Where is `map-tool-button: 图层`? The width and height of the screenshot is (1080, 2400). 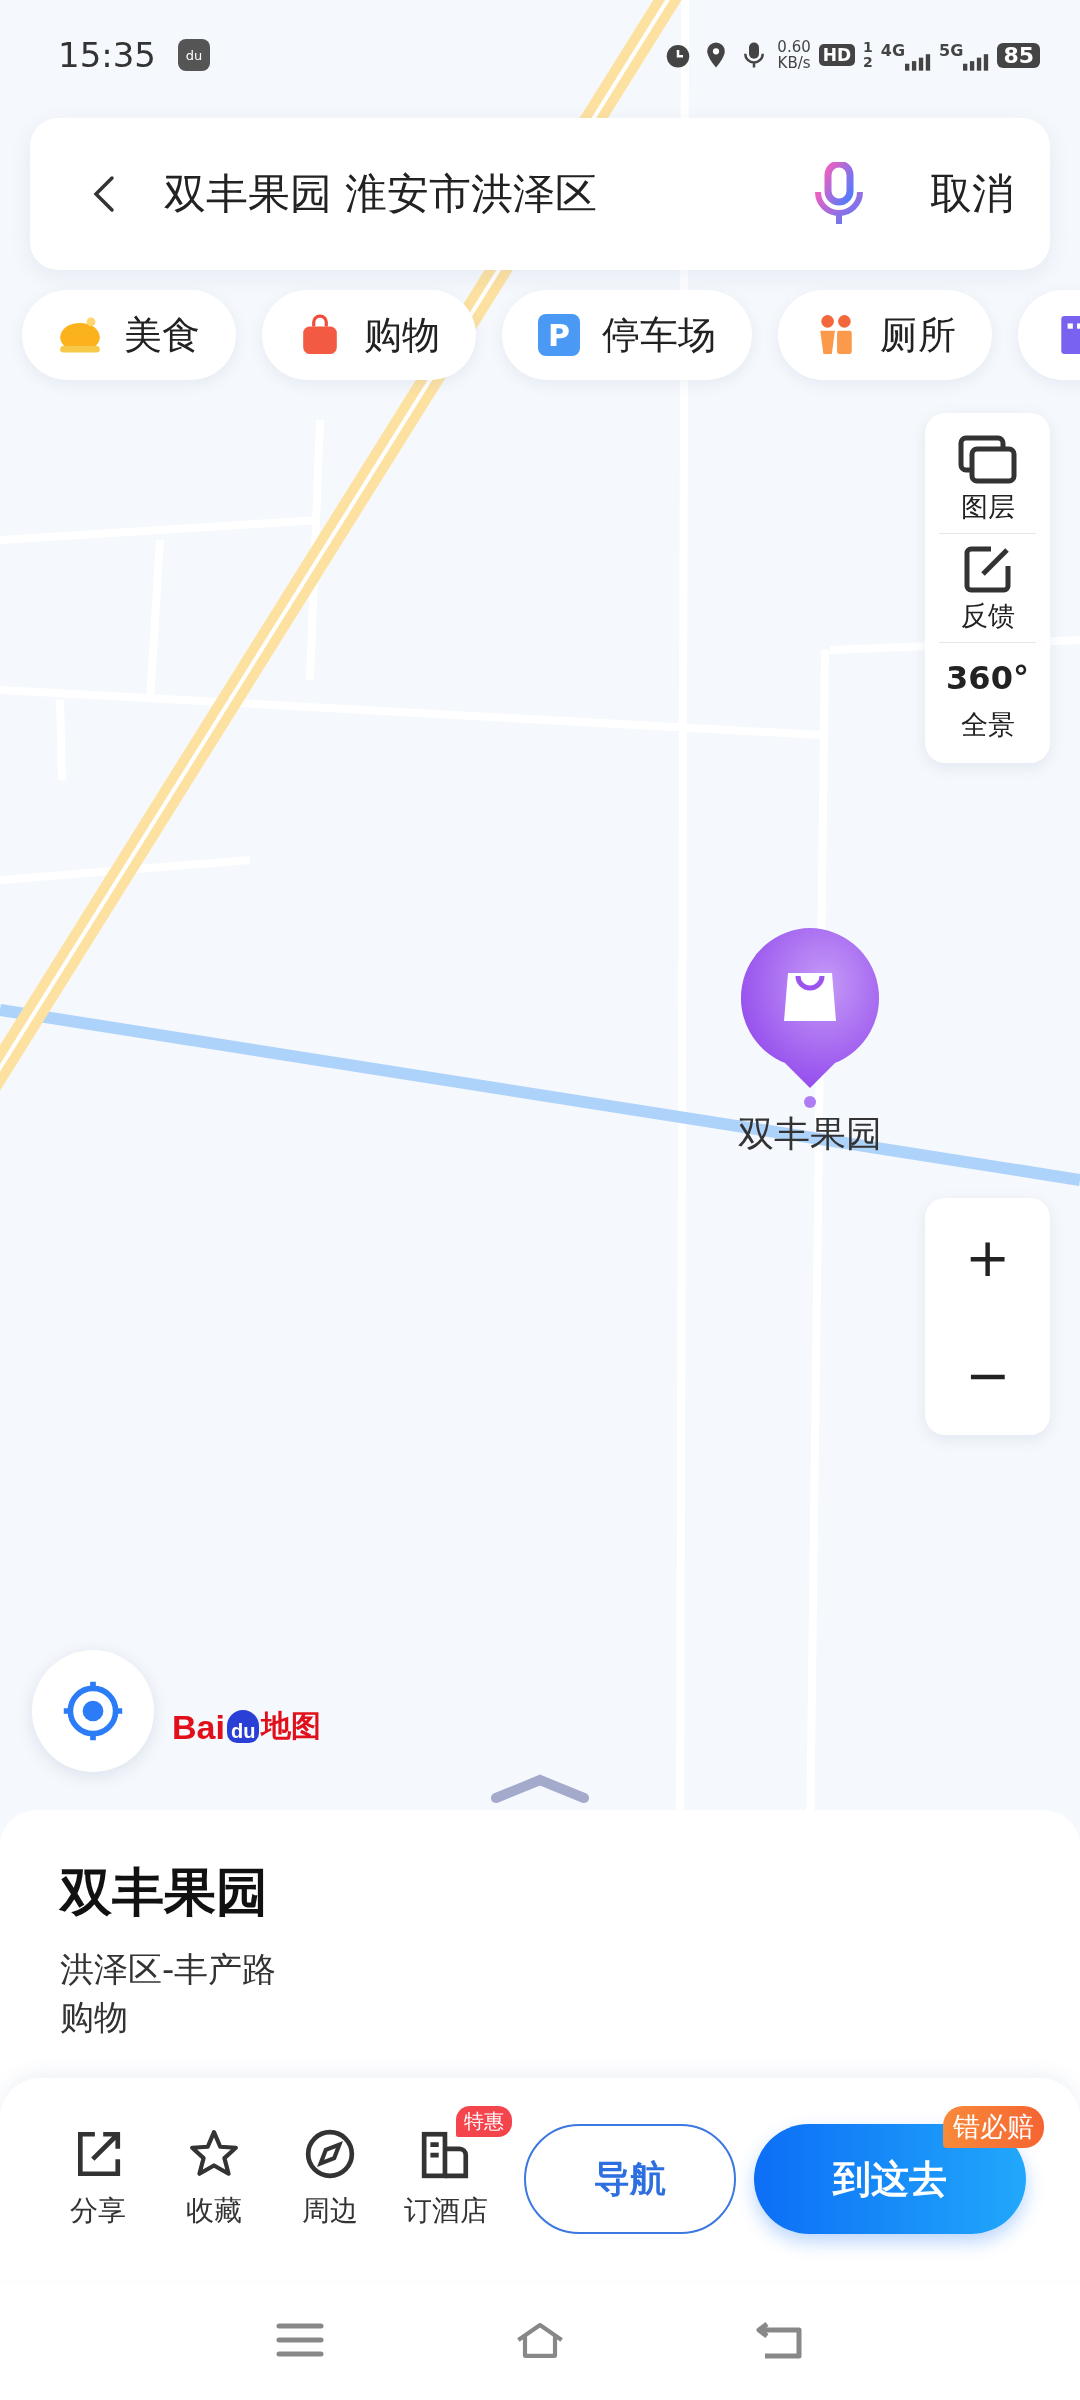
map-tool-button: 图层 is located at coordinates (987, 479).